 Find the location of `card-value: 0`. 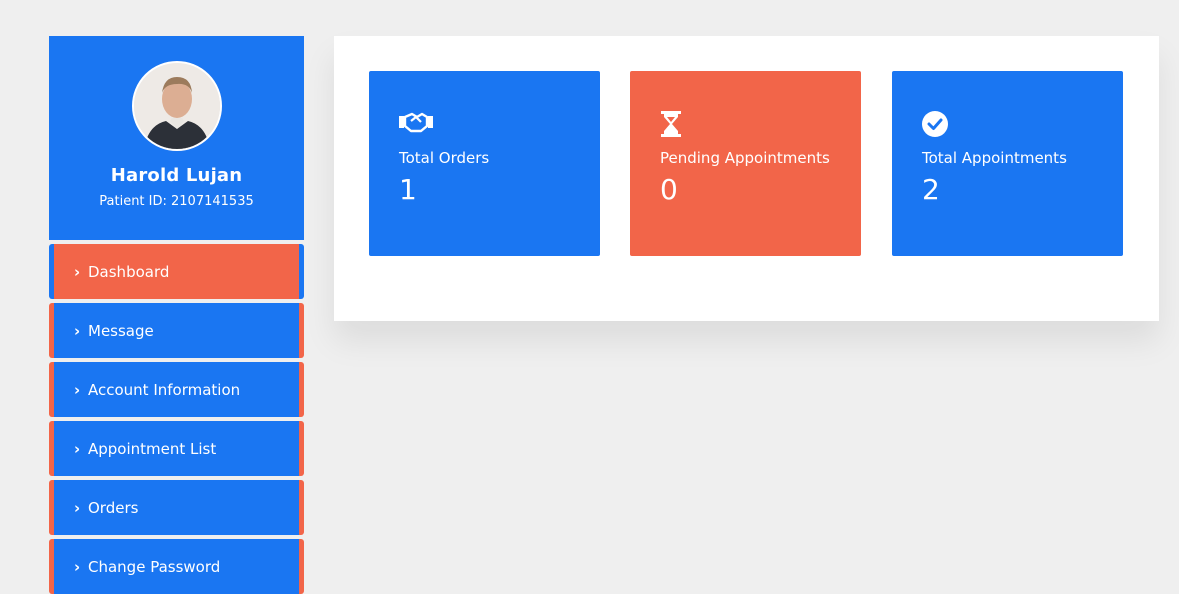

card-value: 0 is located at coordinates (669, 189).